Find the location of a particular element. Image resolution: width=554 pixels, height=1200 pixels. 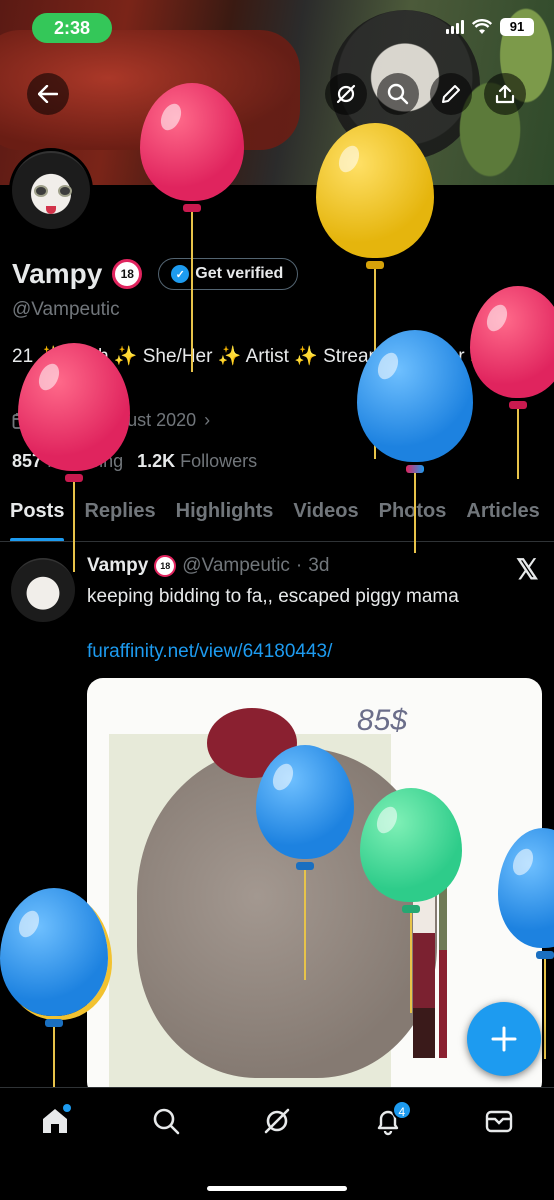

plus-icon is located at coordinates (504, 1039).